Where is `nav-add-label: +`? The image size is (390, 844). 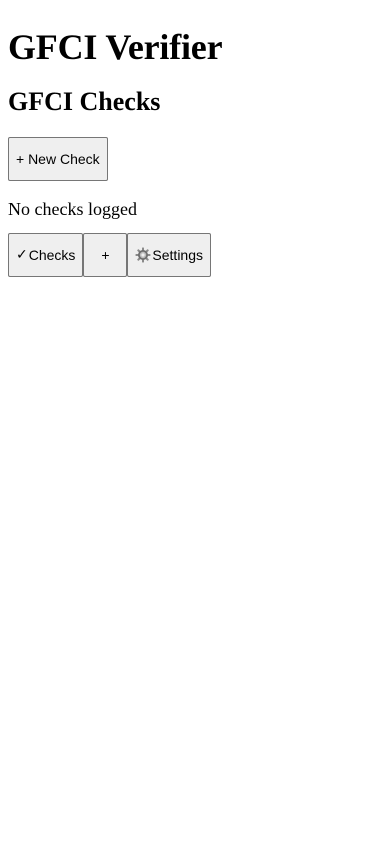
nav-add-label: + is located at coordinates (105, 255).